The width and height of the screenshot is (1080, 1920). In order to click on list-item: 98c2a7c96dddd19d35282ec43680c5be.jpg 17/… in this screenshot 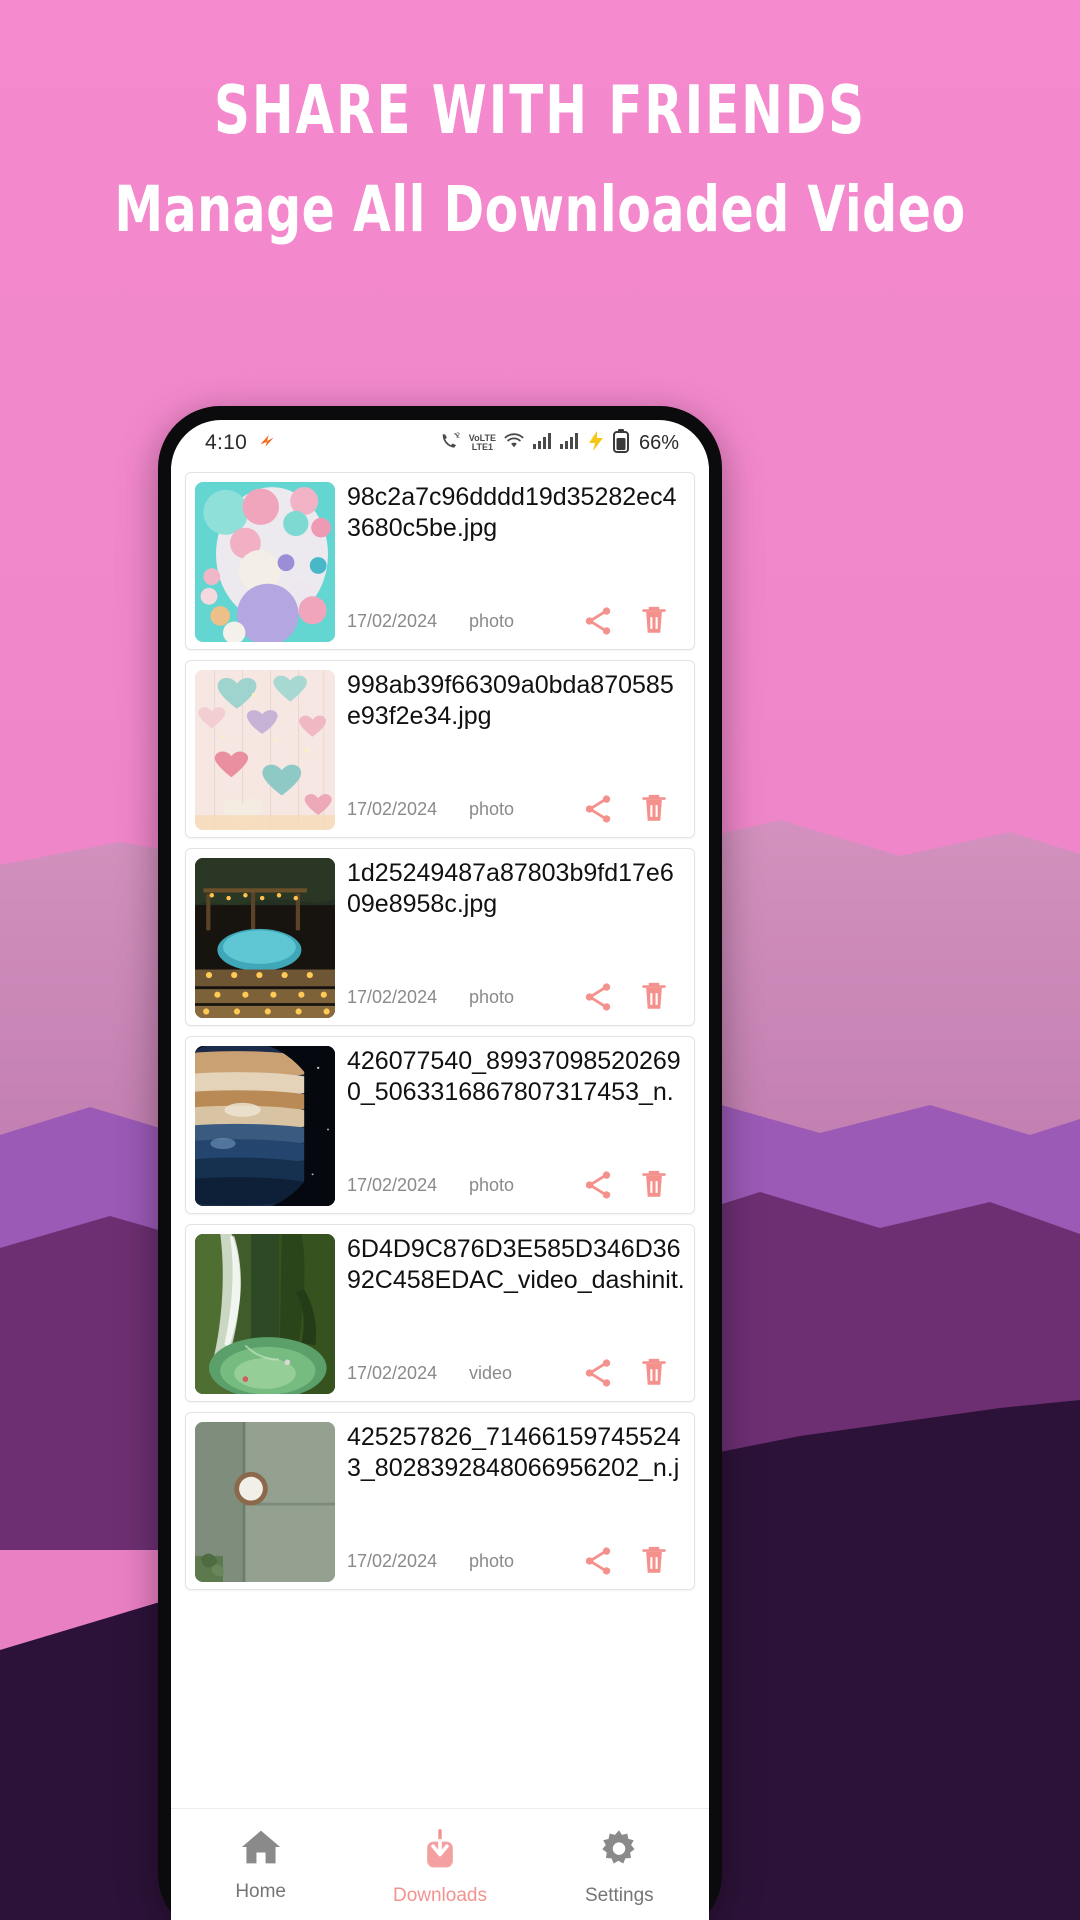, I will do `click(440, 561)`.